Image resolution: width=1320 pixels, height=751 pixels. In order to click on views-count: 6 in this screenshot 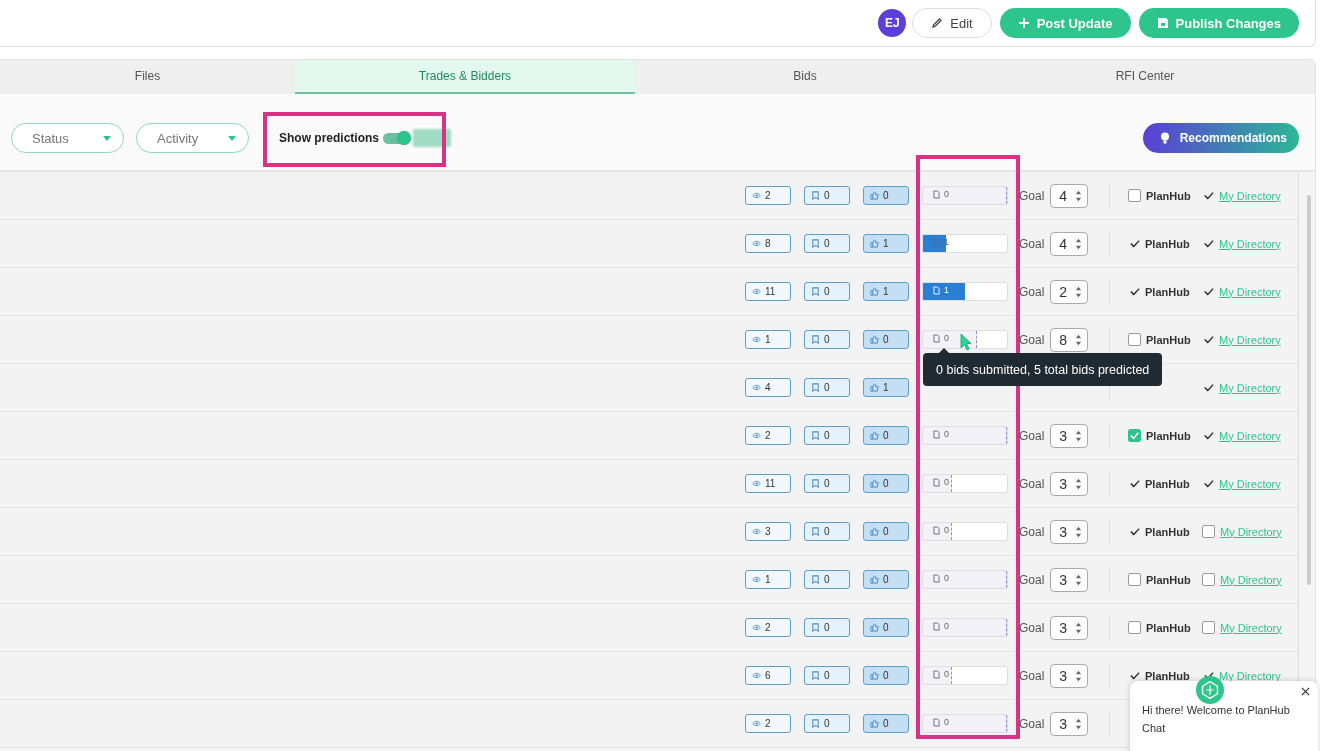, I will do `click(768, 675)`.